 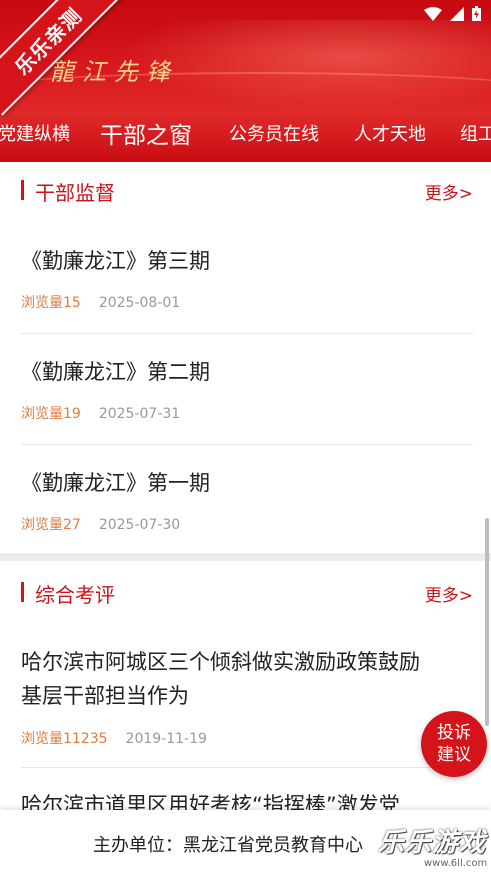 I want to click on status-bar, so click(x=452, y=13).